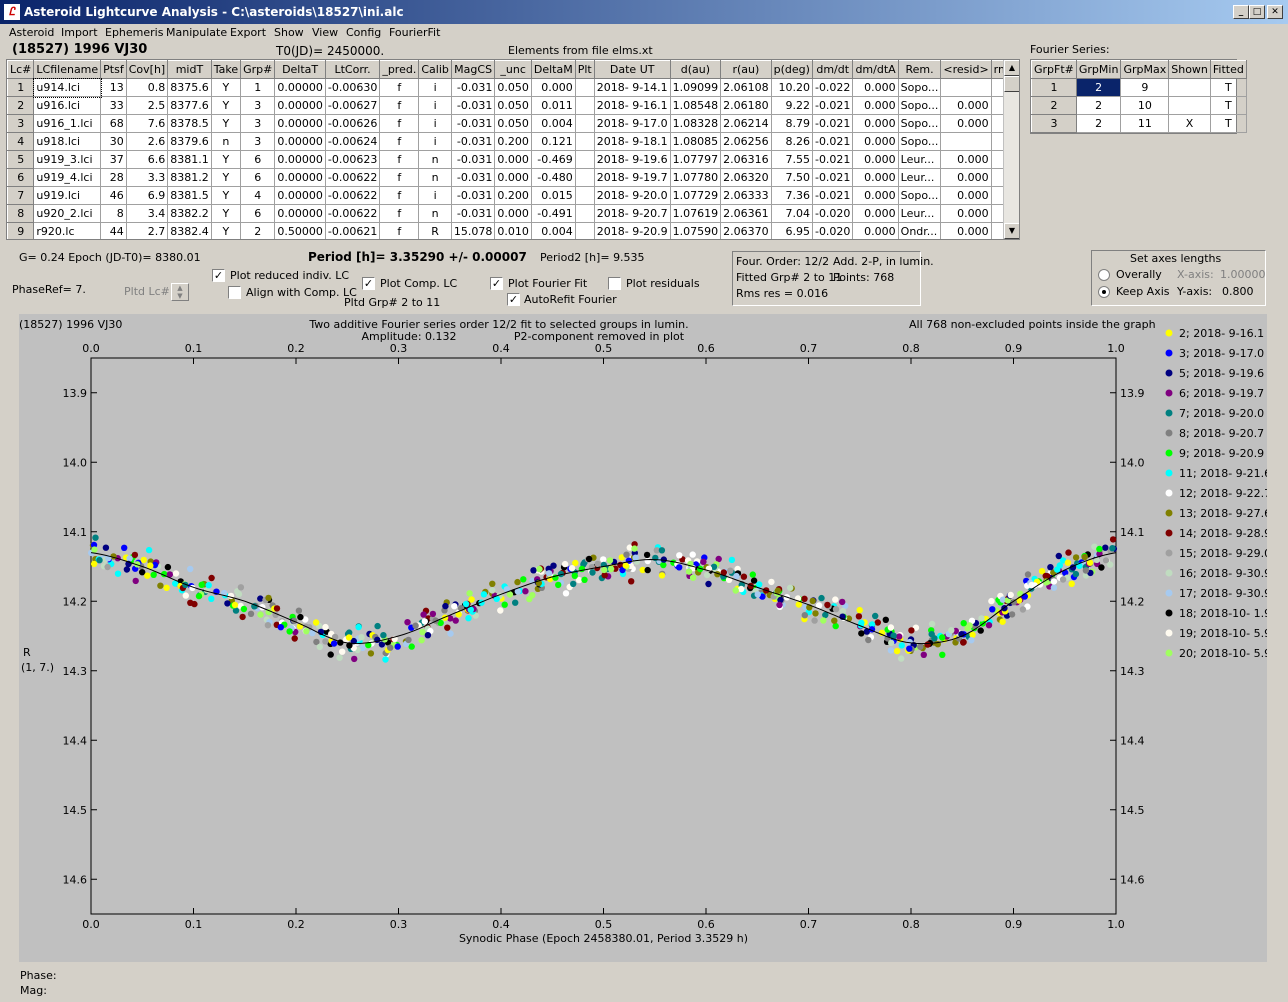 The width and height of the screenshot is (1288, 1002). Describe the element at coordinates (746, 123) in the screenshot. I see `table-cell: 2.06214` at that location.